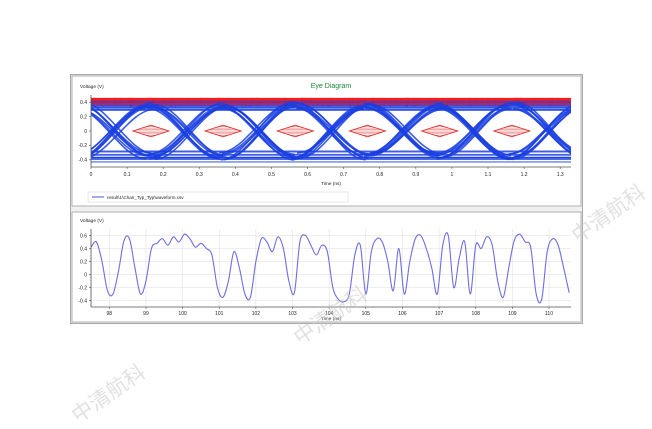  What do you see at coordinates (82, 146) in the screenshot?
I see `top-y-tick-label: -0.2` at bounding box center [82, 146].